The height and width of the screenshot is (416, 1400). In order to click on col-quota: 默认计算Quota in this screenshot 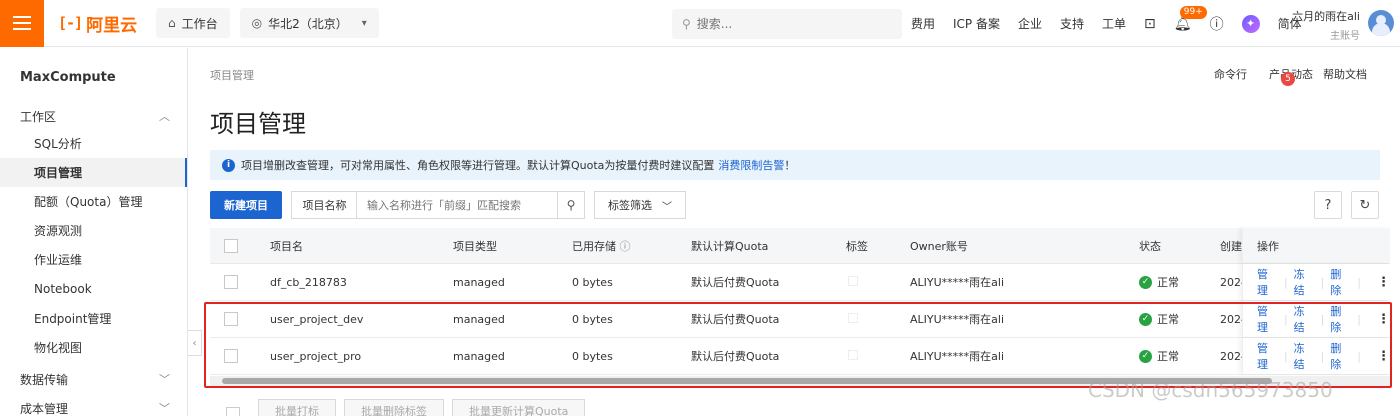, I will do `click(729, 246)`.